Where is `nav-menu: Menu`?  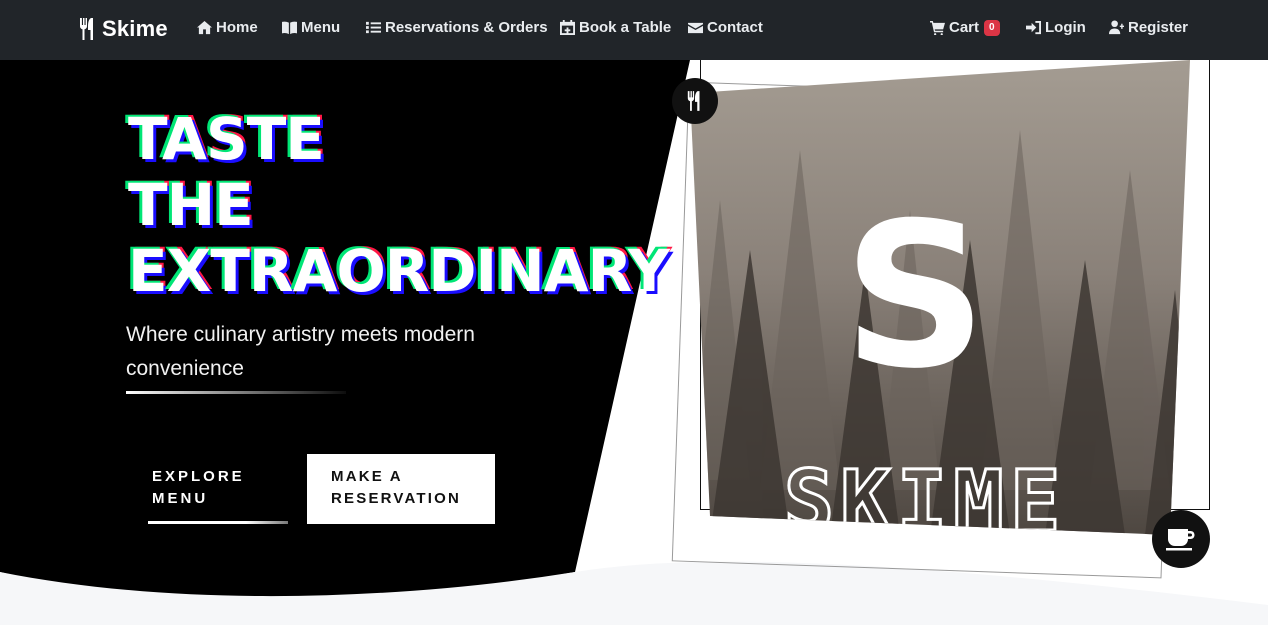
nav-menu: Menu is located at coordinates (311, 27).